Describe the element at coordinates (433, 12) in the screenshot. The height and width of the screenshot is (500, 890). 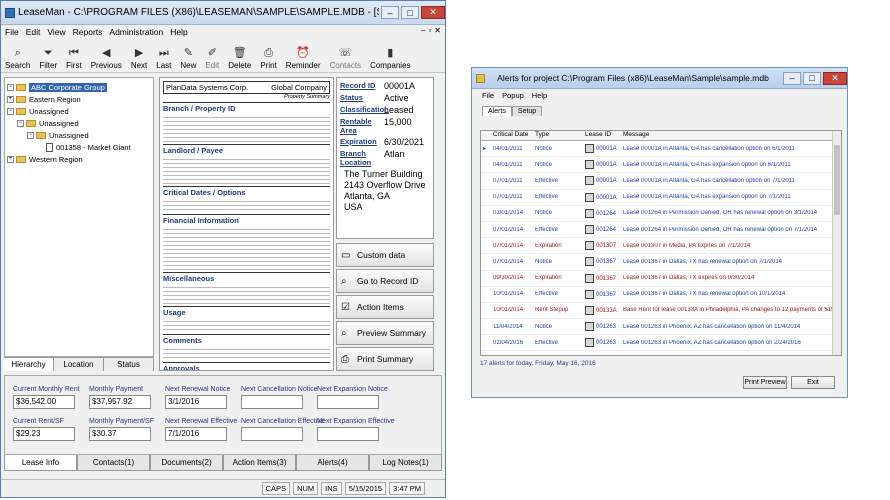
I see `close-button: ✕` at that location.